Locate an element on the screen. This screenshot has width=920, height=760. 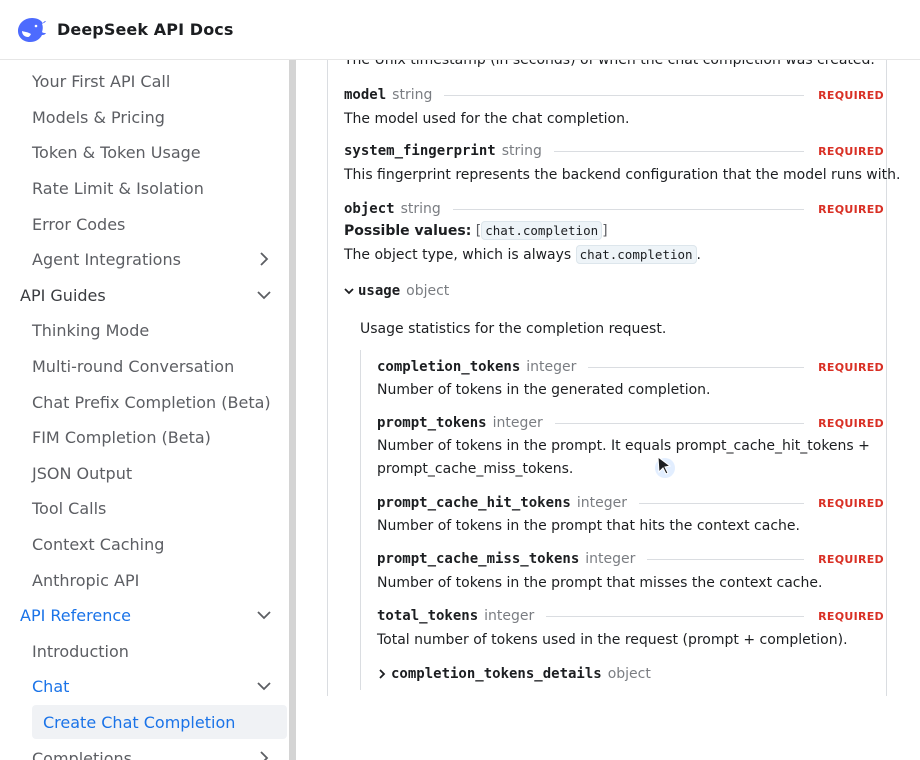
sidebar-item-label: Agent Integrations is located at coordinates (106, 259).